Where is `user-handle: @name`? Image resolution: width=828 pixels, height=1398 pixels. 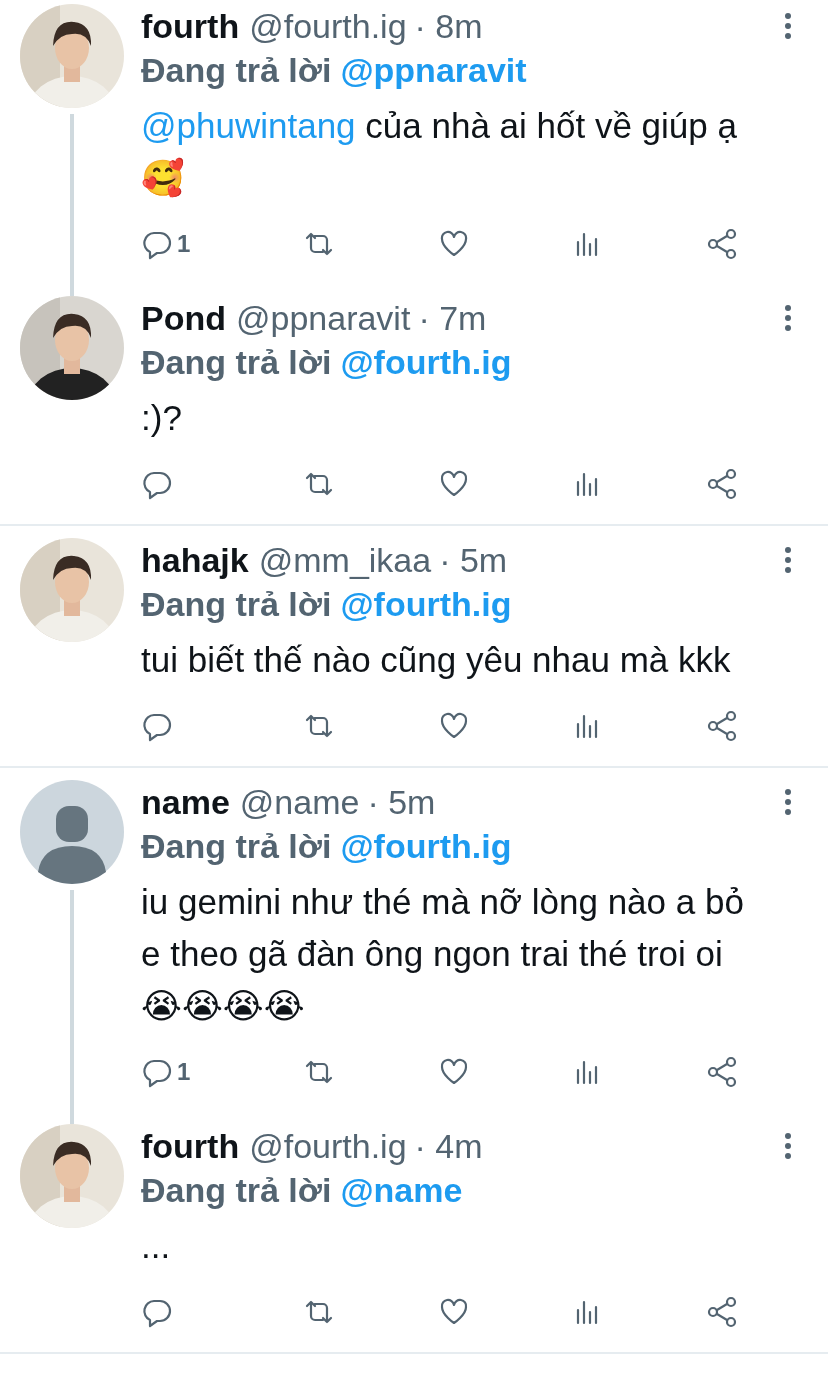
user-handle: @name is located at coordinates (299, 802).